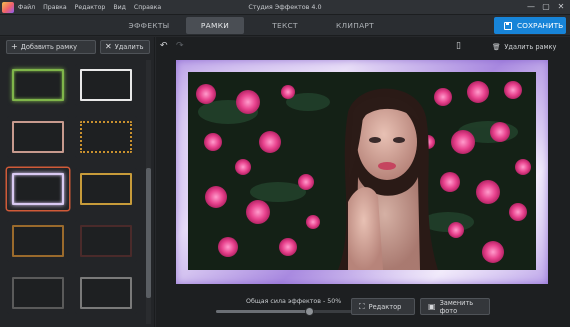 The width and height of the screenshot is (570, 327). I want to click on effects-strength-label: Общая сила эффектов - 50%, so click(294, 301).